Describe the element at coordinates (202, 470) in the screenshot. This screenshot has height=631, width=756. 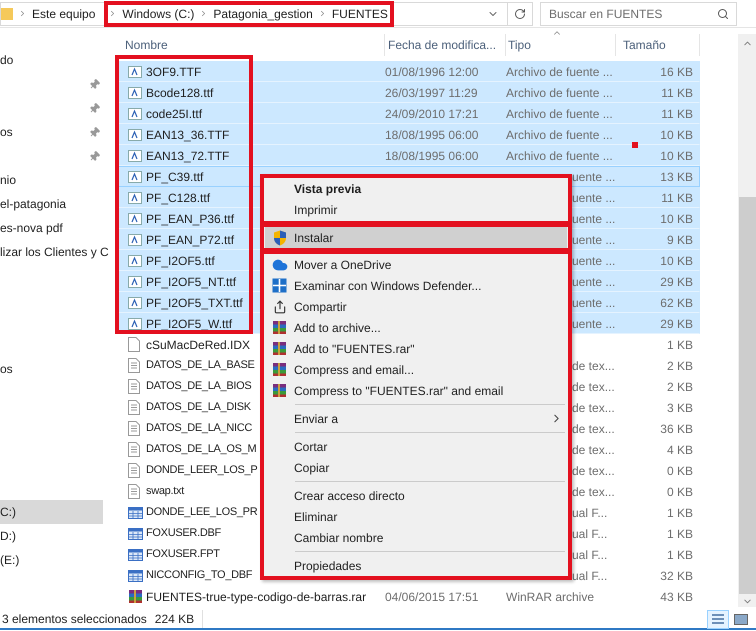
I see `file-name: DONDE_LEER_LOS_P` at that location.